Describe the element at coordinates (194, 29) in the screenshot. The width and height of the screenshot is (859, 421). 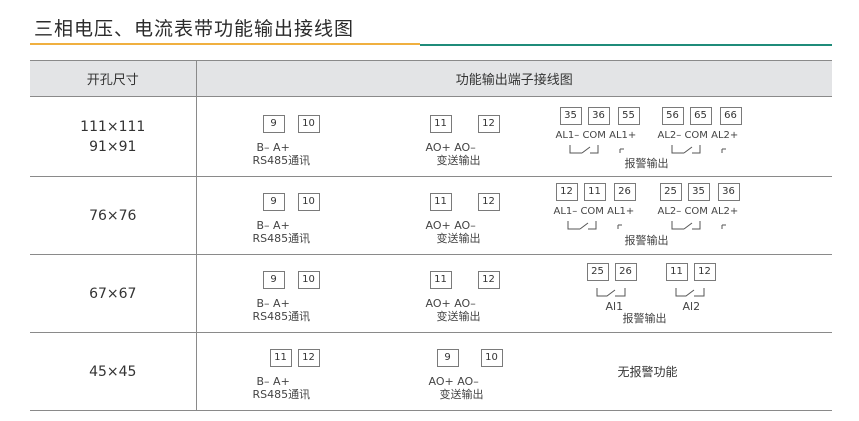
I see `page-title: 三相电压、电流表带功能输出接线图` at that location.